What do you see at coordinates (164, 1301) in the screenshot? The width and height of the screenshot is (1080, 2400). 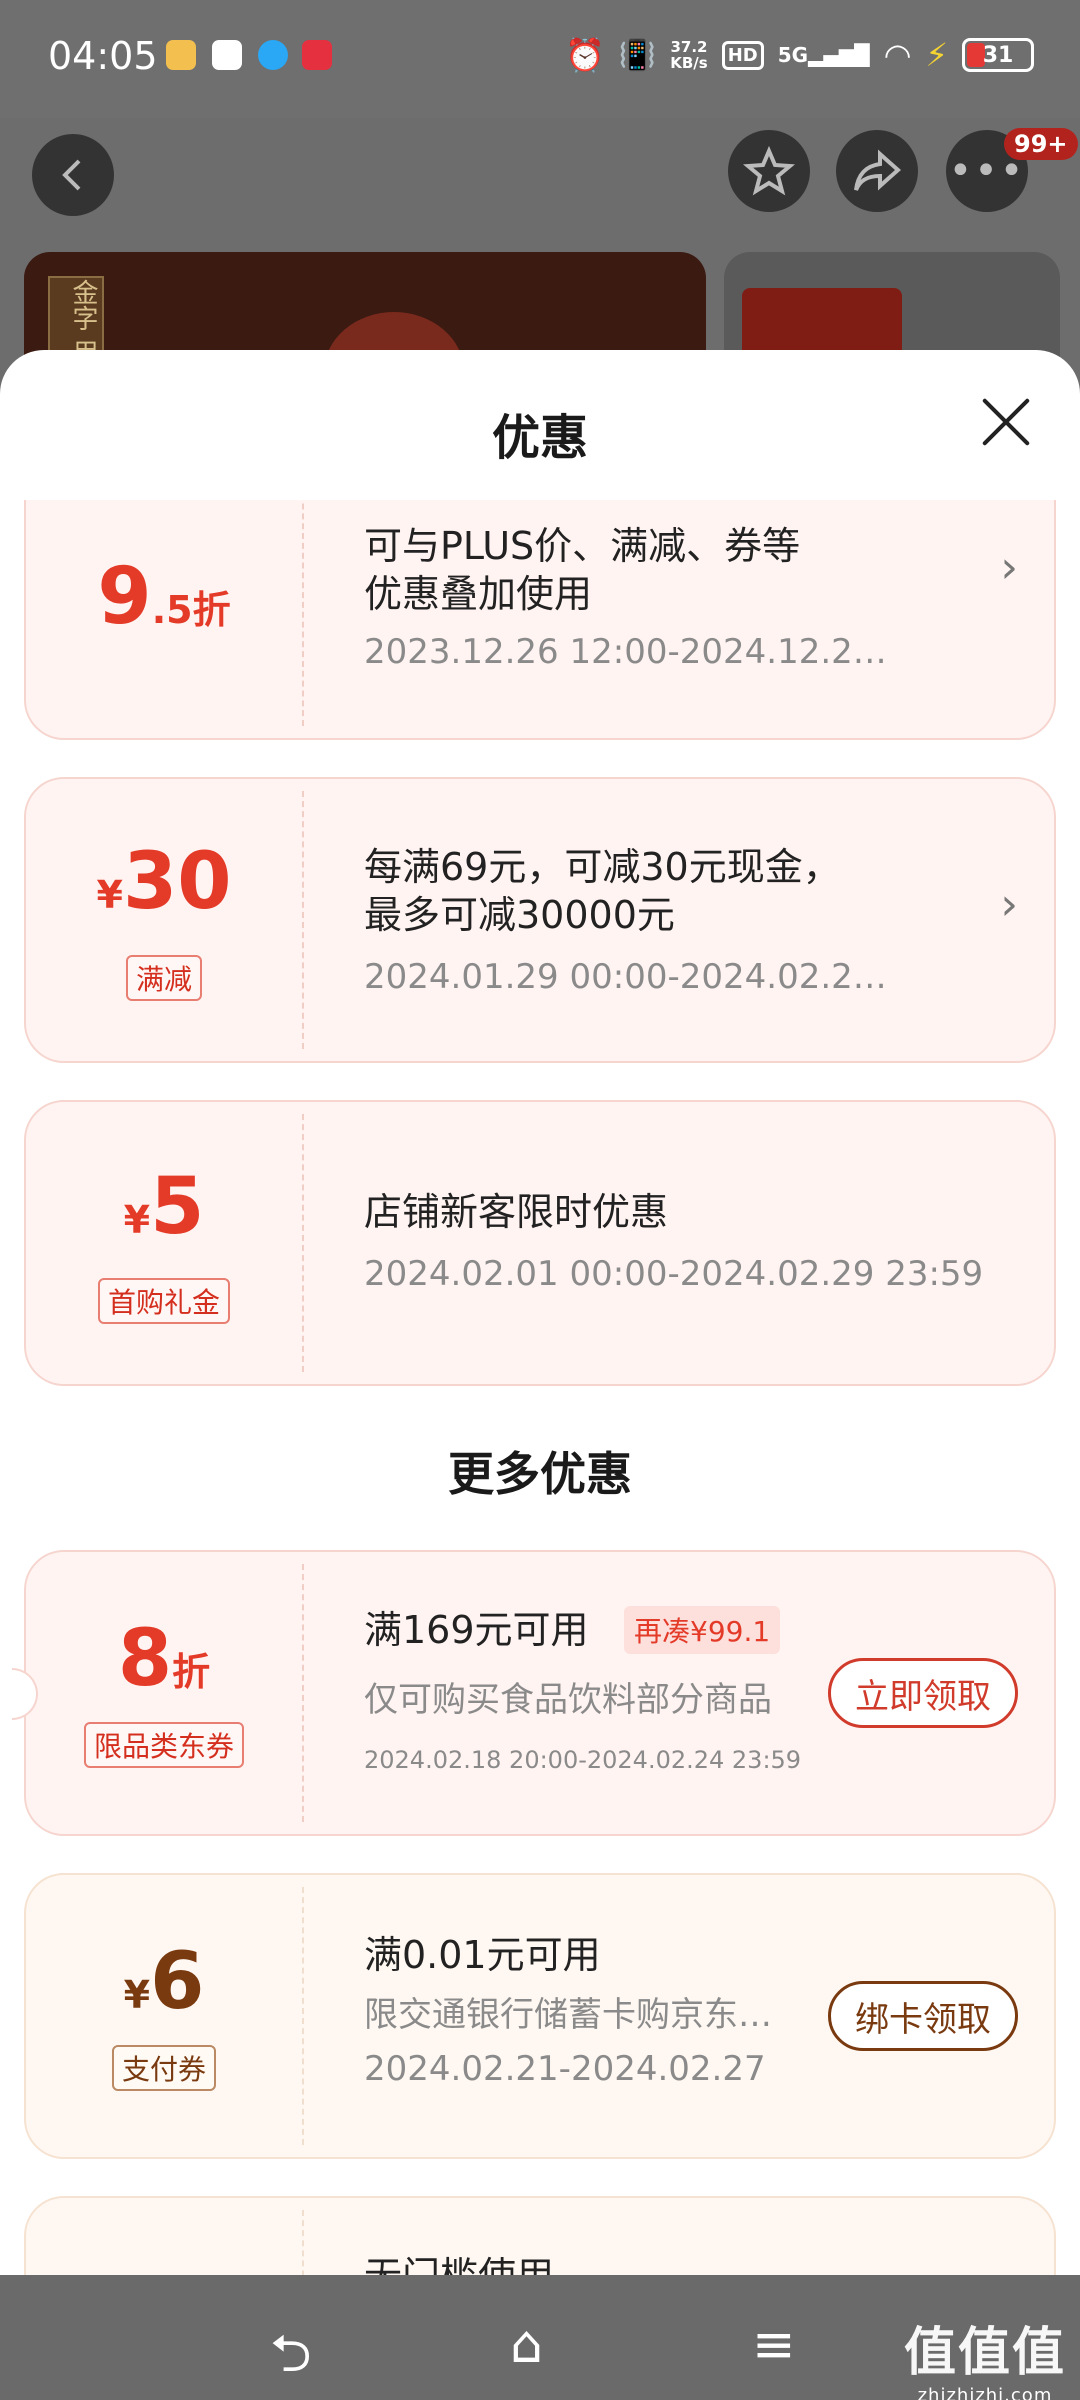 I see `promotion-tag: 首购礼金` at bounding box center [164, 1301].